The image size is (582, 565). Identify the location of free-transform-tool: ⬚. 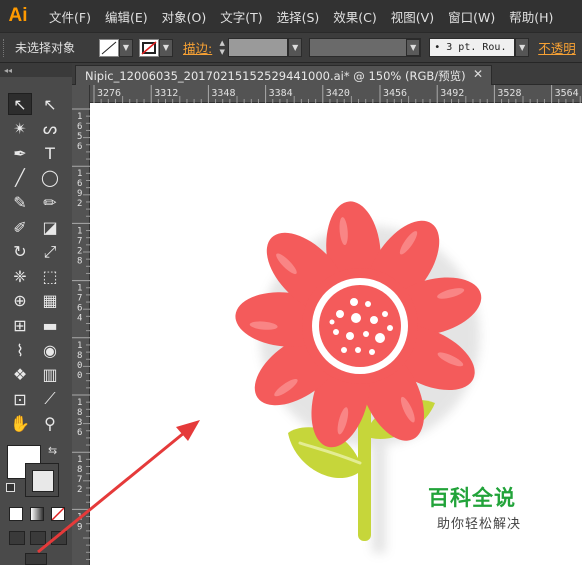
(50, 276).